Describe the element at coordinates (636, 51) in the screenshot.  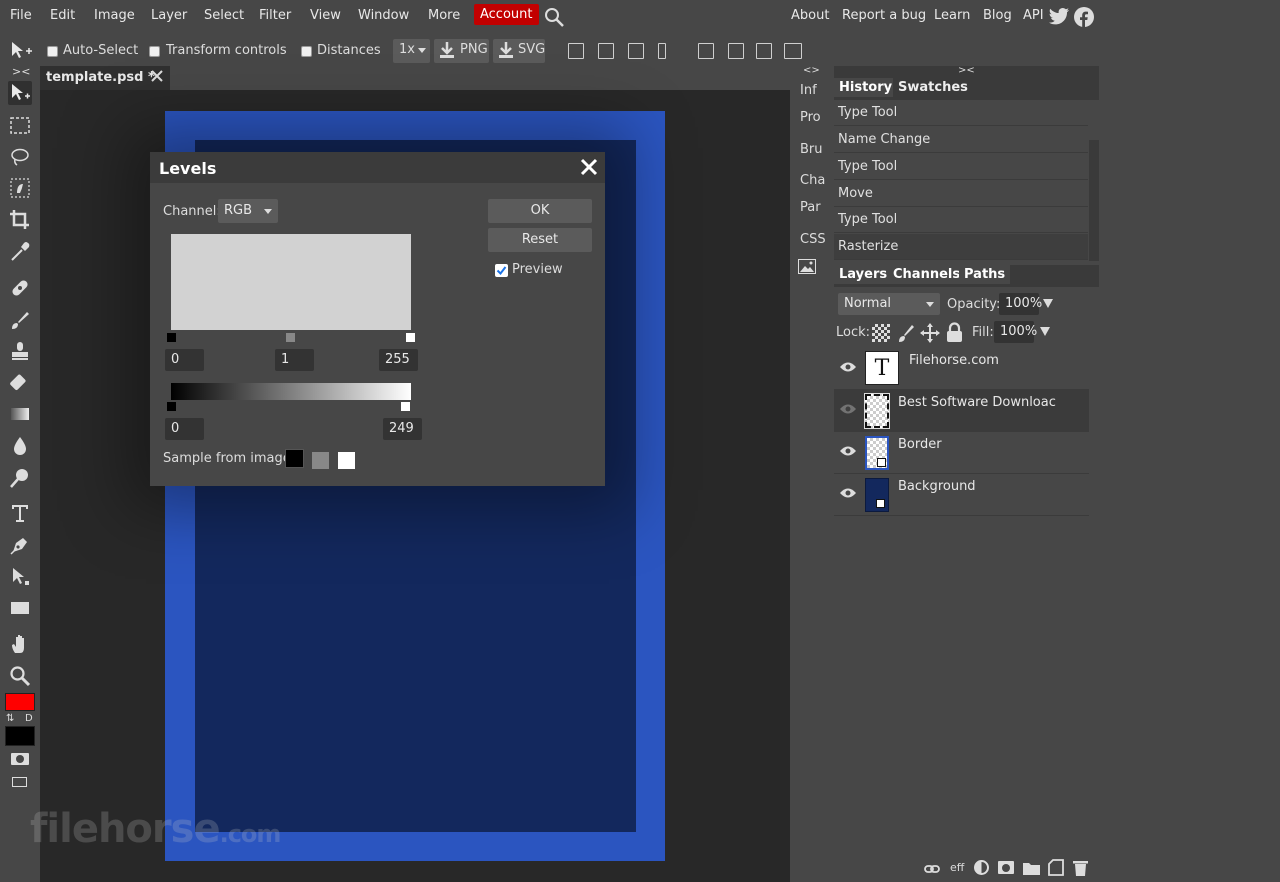
I see `align-right-icon` at that location.